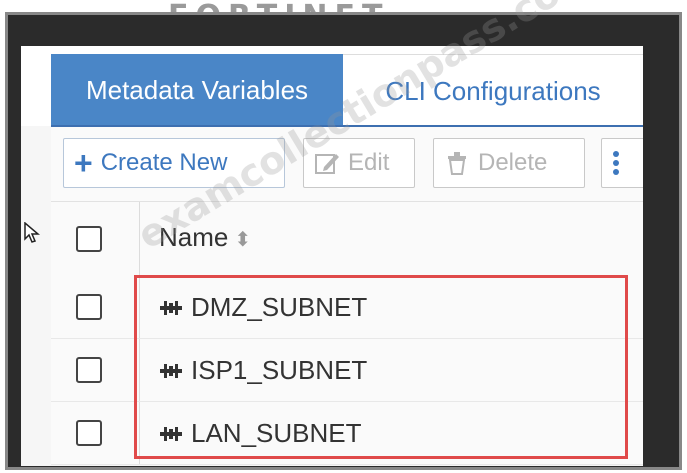  Describe the element at coordinates (197, 90) in the screenshot. I see `tab-metadata-variables: Metadata Variables` at that location.